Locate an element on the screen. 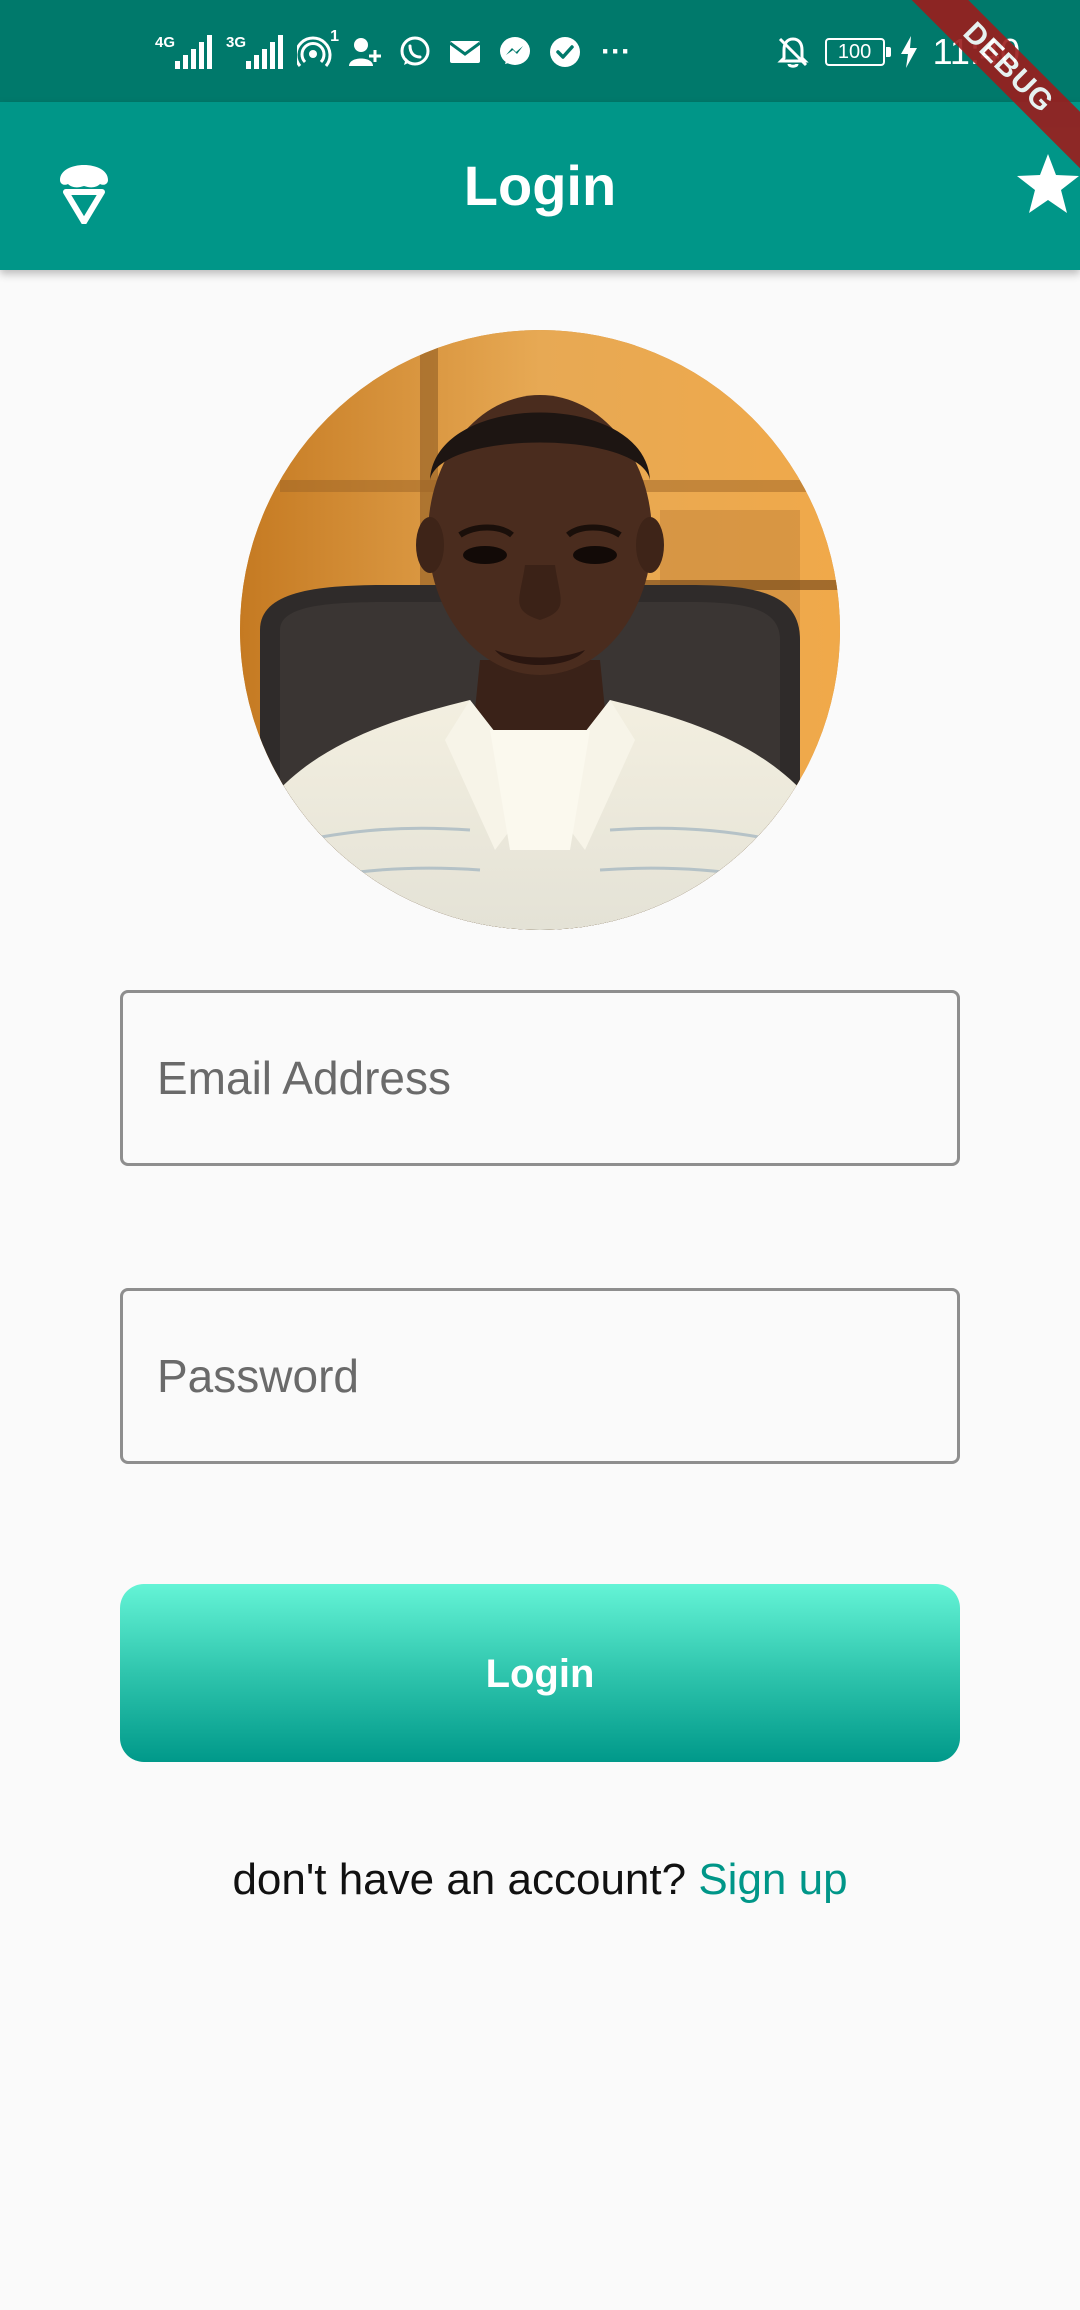 This screenshot has width=1080, height=2310. status-bar: 4G 3G 1 ··· 100 11:40 is located at coordinates (540, 51).